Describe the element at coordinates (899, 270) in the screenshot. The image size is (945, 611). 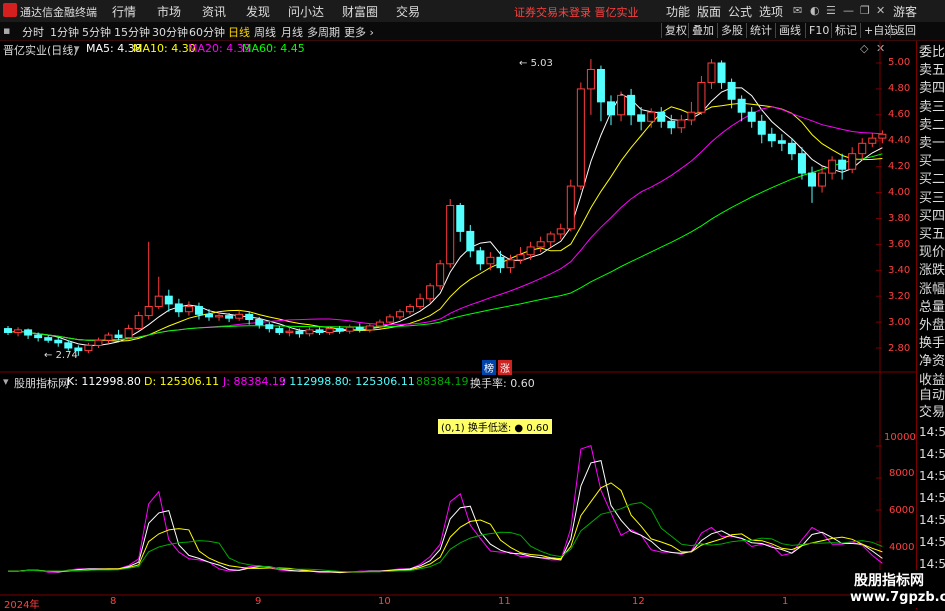
I see `price-tick: 3.40` at that location.